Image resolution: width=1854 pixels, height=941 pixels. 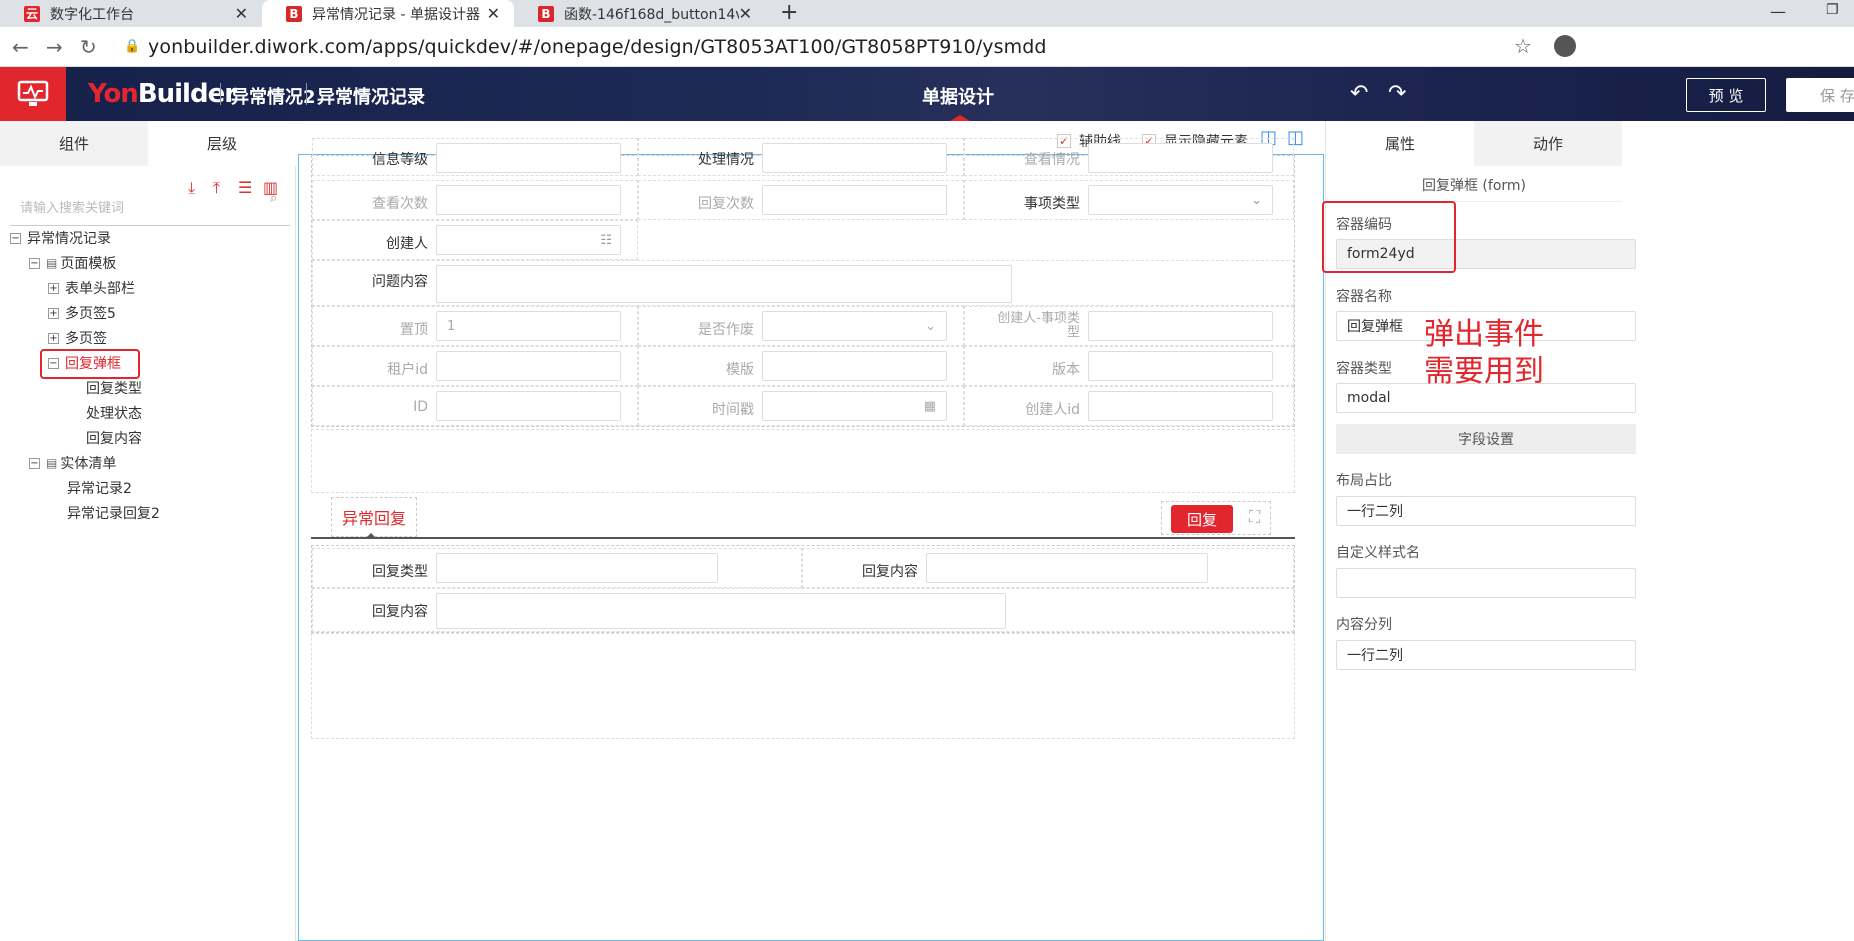 What do you see at coordinates (74, 143) in the screenshot?
I see `tab-components: 组件` at bounding box center [74, 143].